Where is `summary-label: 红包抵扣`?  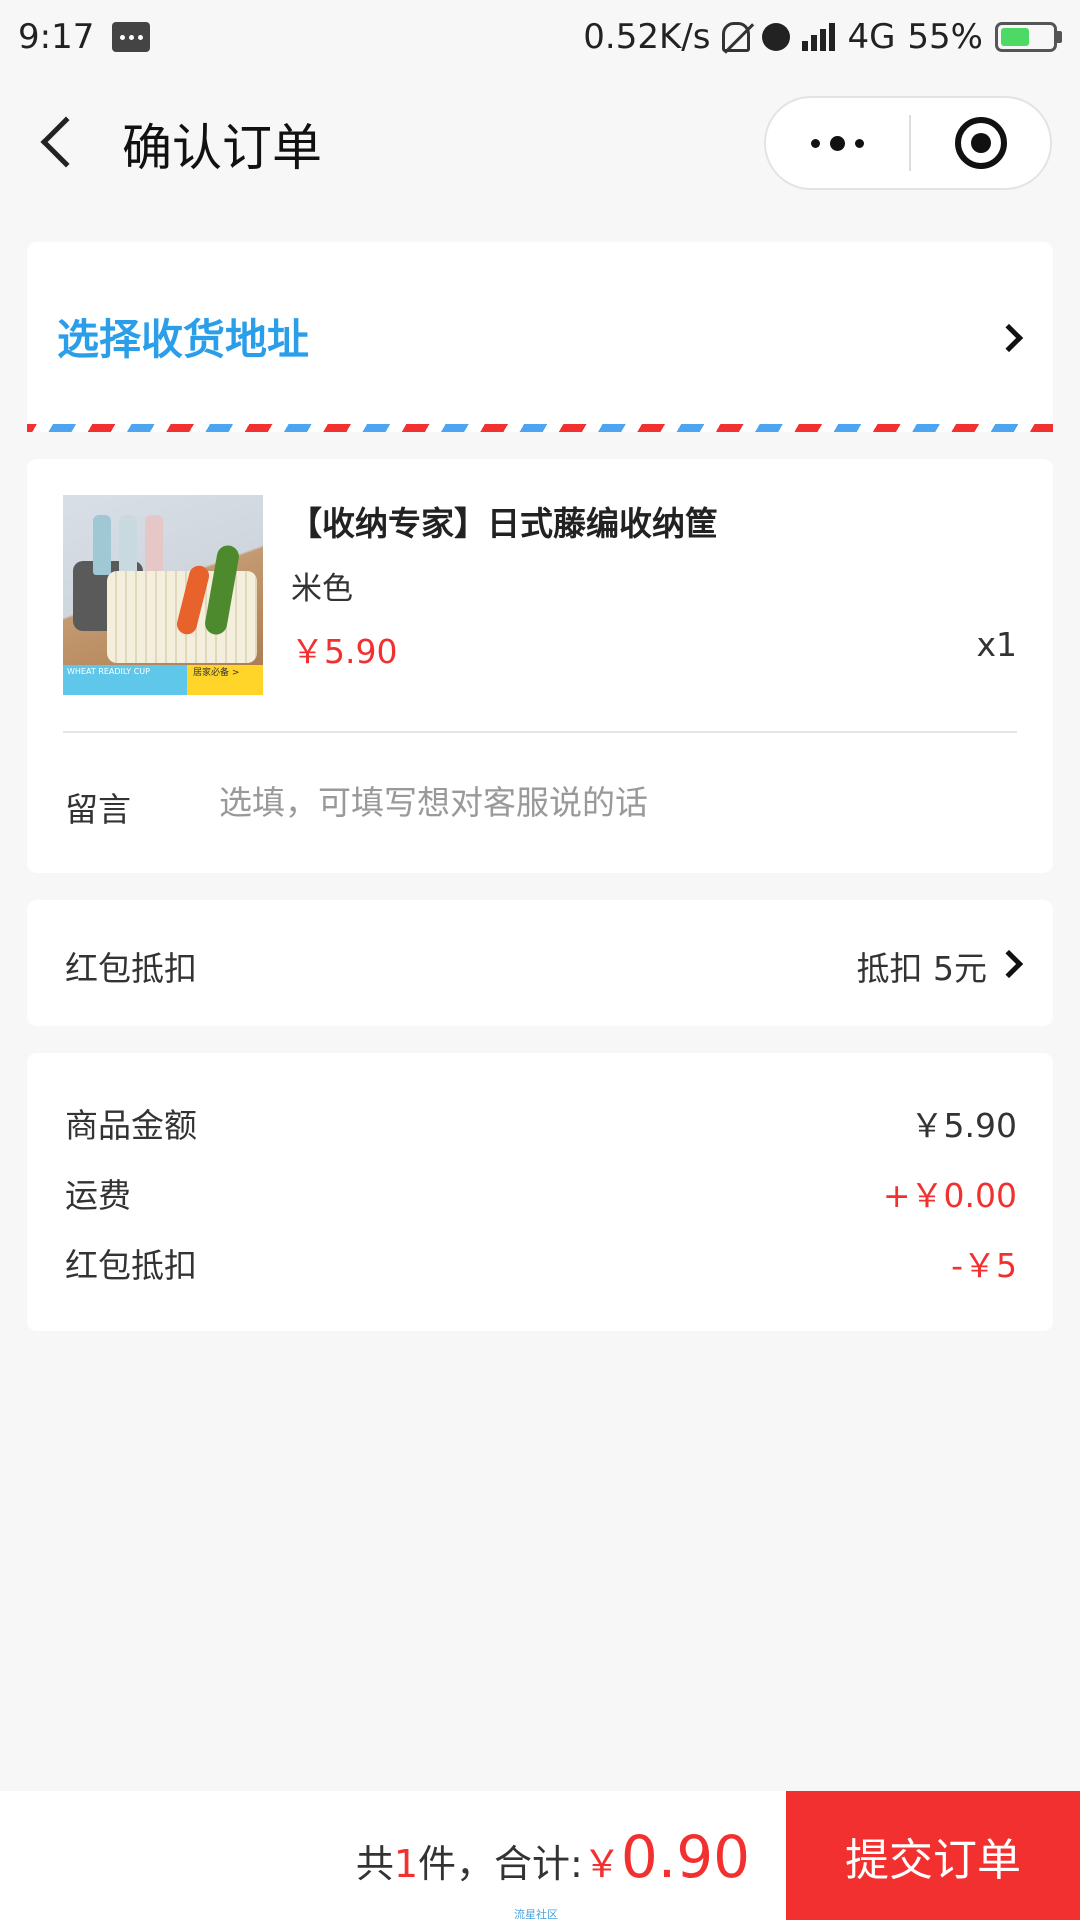 summary-label: 红包抵扣 is located at coordinates (131, 1265).